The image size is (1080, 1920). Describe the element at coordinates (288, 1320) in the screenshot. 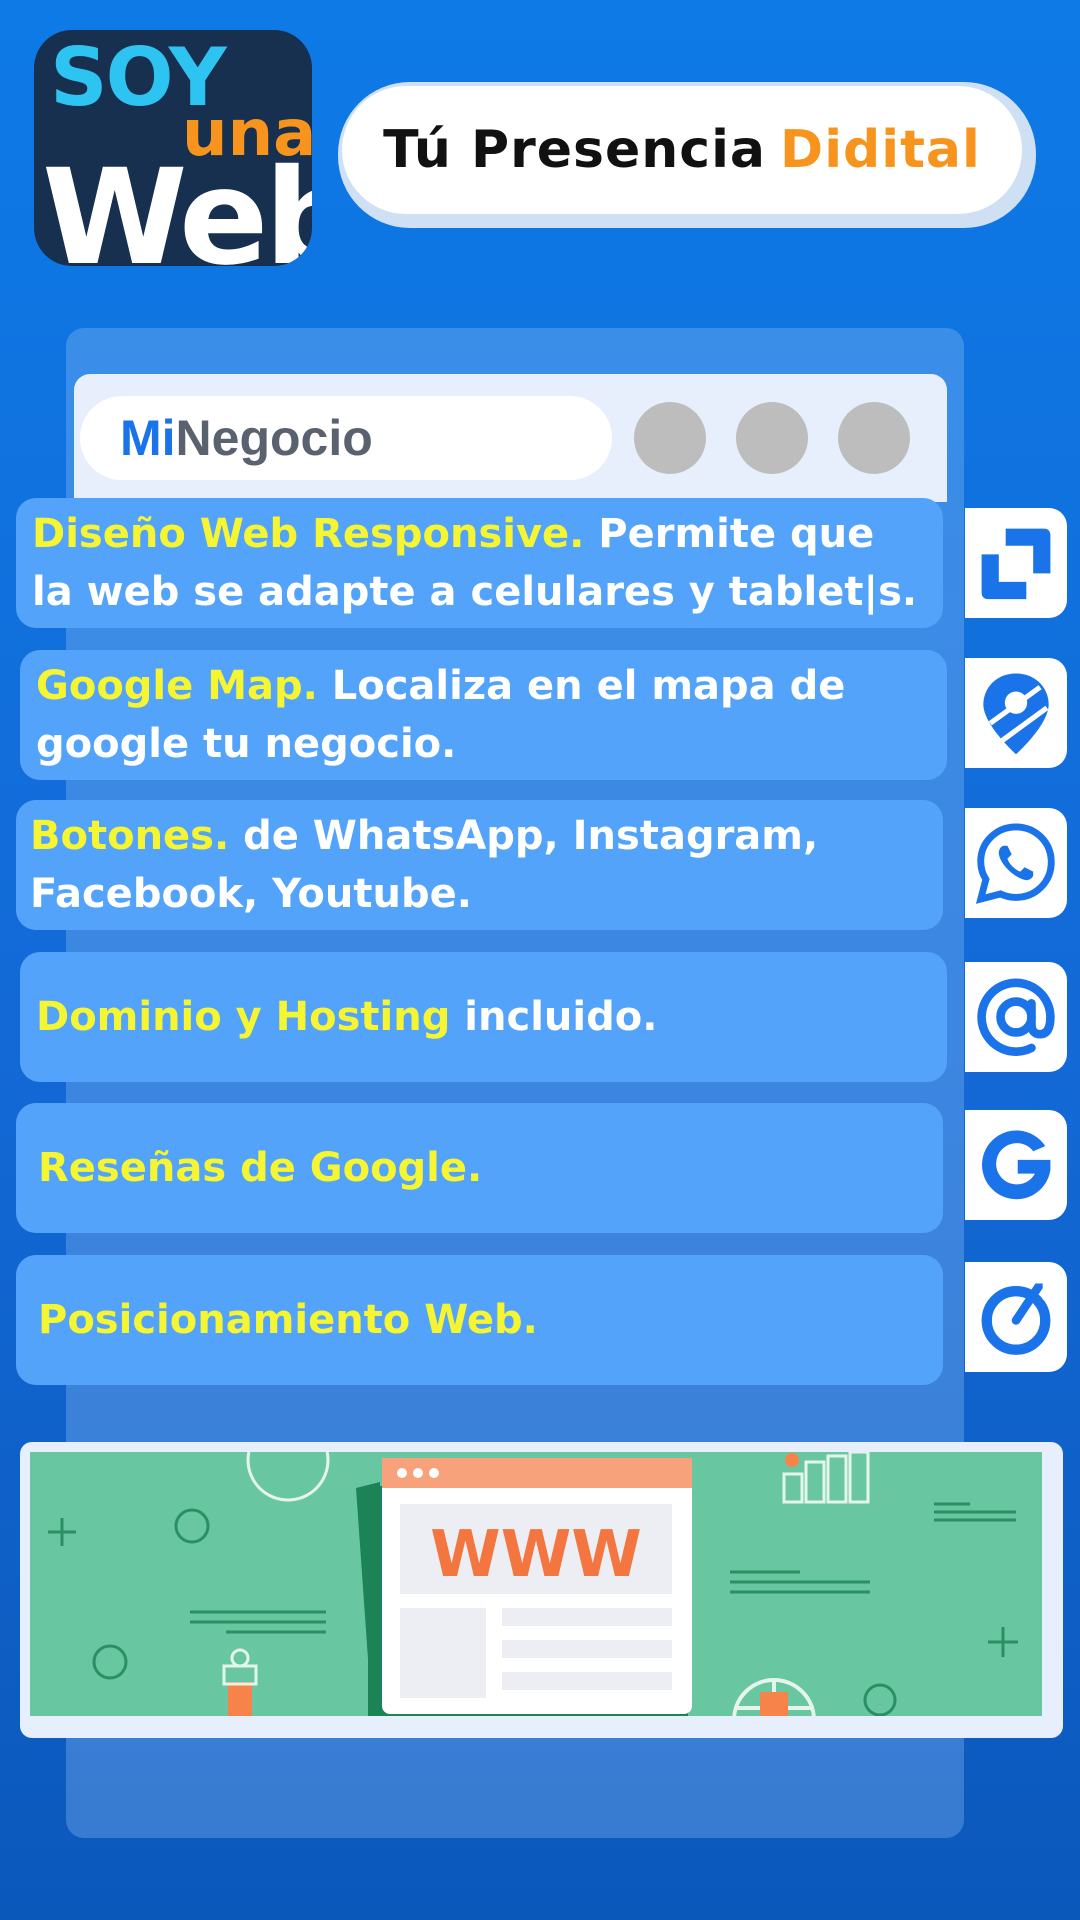

I see `feature-highlight: Posicionamiento Web.` at that location.